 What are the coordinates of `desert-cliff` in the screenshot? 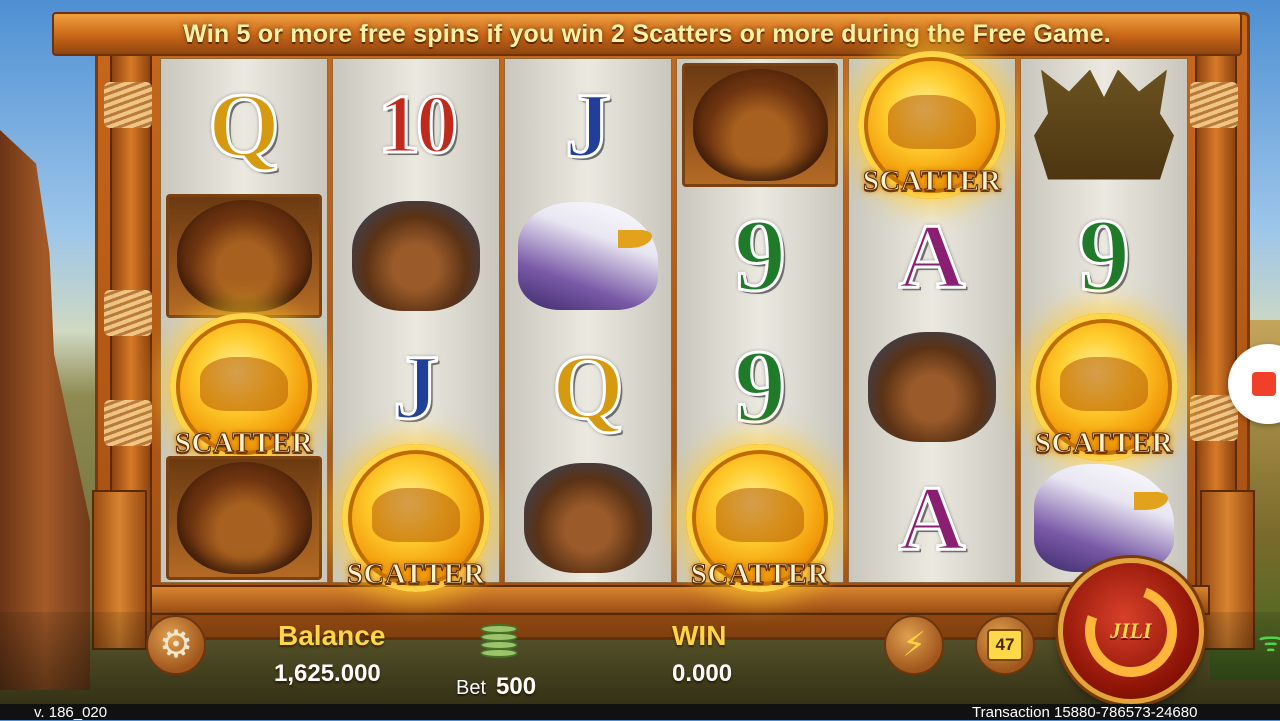 It's located at (45, 410).